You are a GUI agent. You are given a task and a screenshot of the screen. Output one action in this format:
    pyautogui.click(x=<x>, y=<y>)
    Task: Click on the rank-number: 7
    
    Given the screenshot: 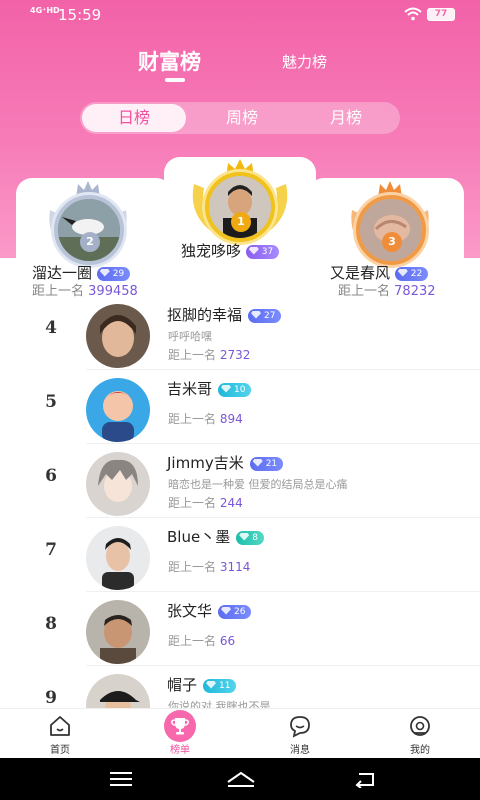 What is the action you would take?
    pyautogui.click(x=51, y=550)
    